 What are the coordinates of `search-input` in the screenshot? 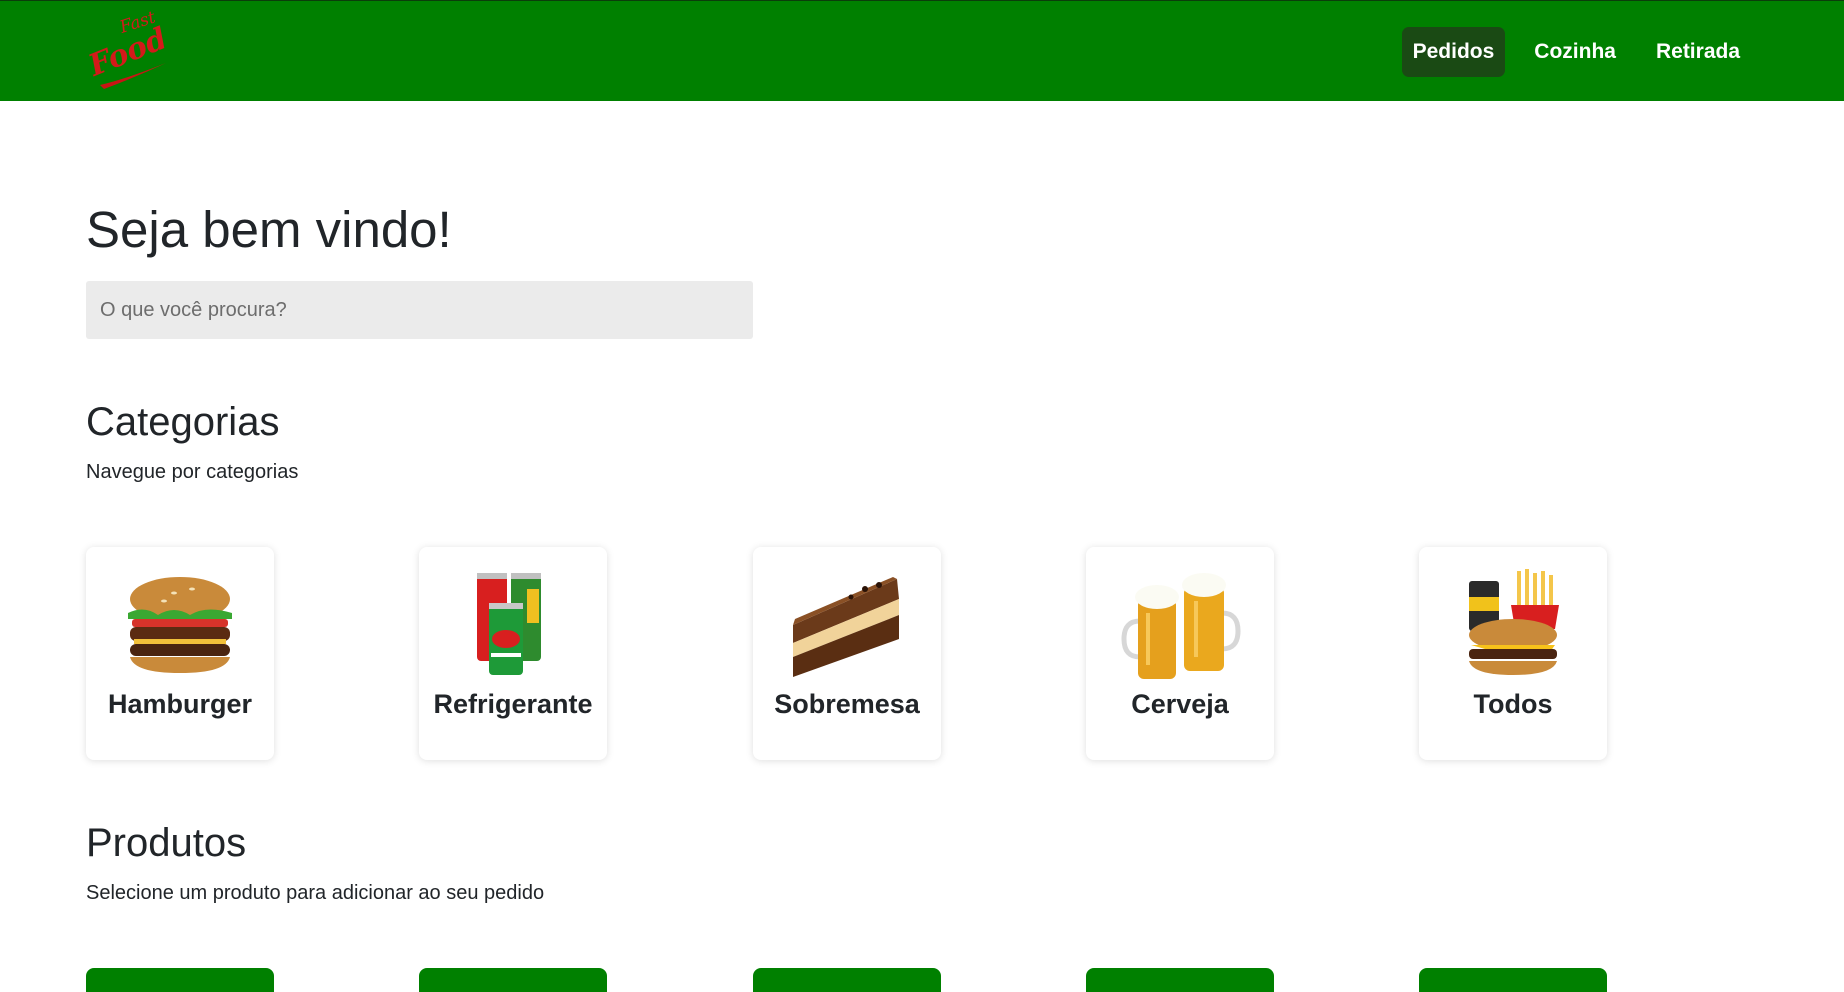 It's located at (419, 310).